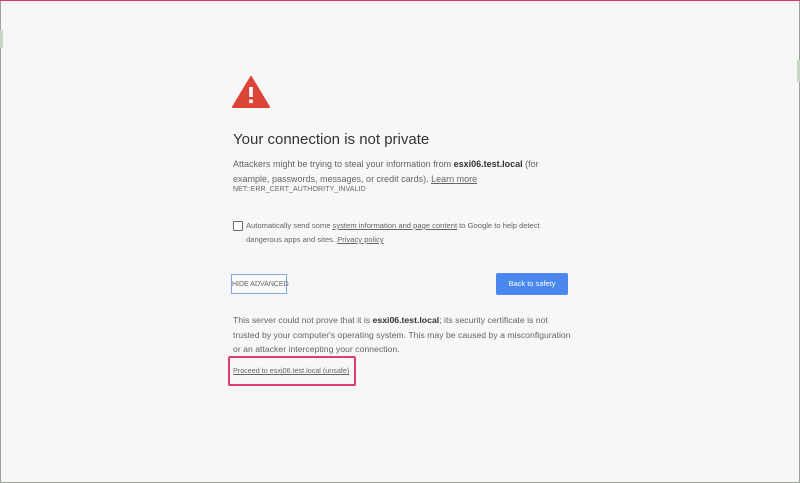 This screenshot has width=800, height=483. What do you see at coordinates (238, 226) in the screenshot?
I see `send-report-checkbox` at bounding box center [238, 226].